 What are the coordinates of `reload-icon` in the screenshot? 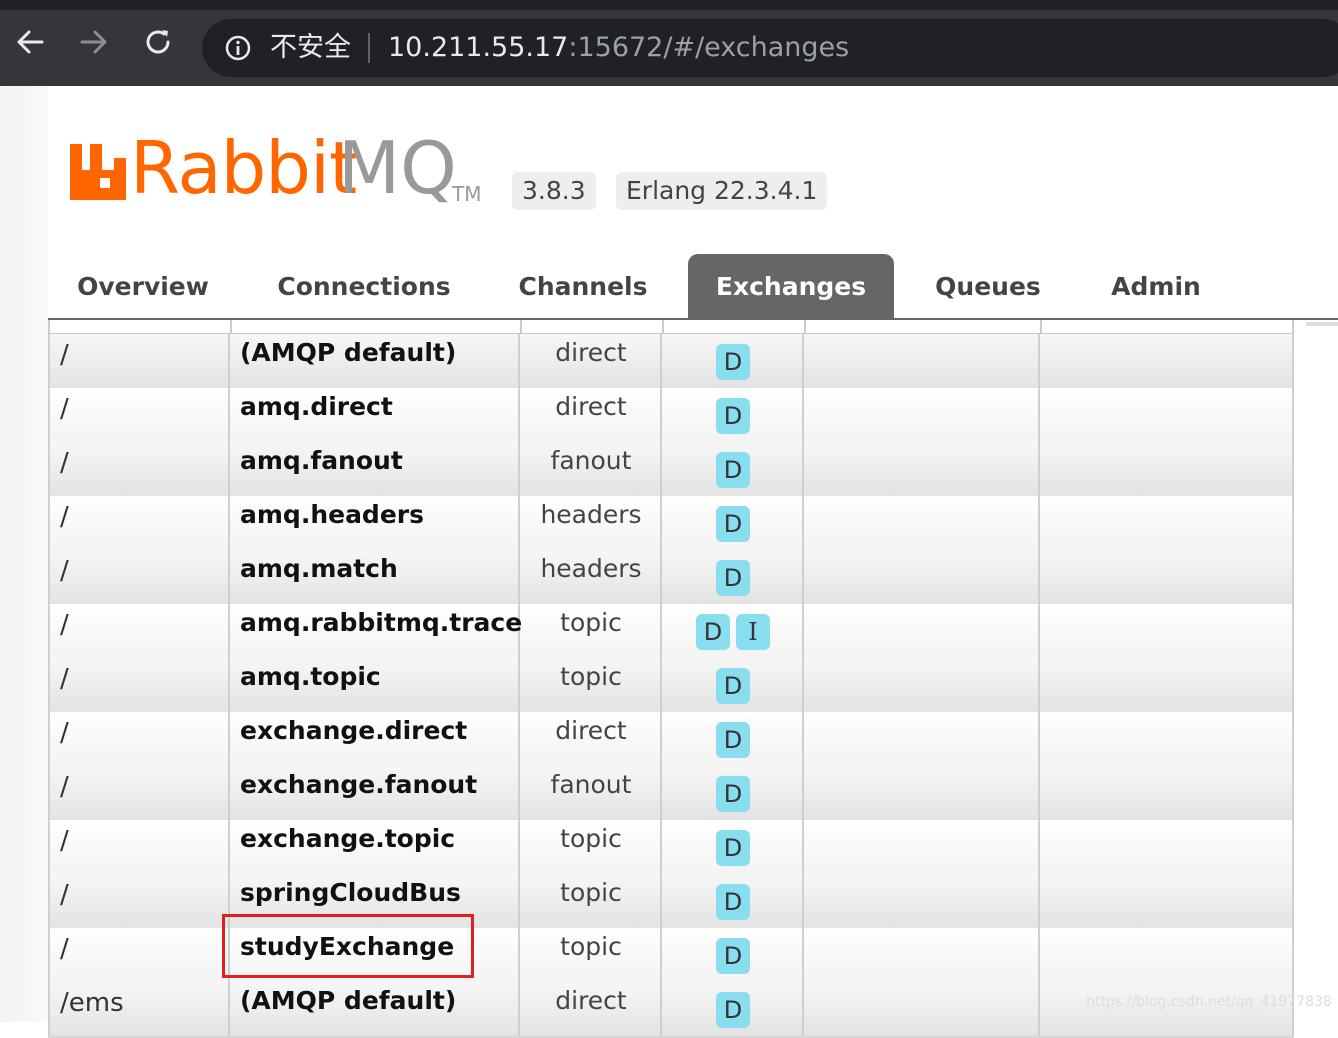 It's located at (158, 42).